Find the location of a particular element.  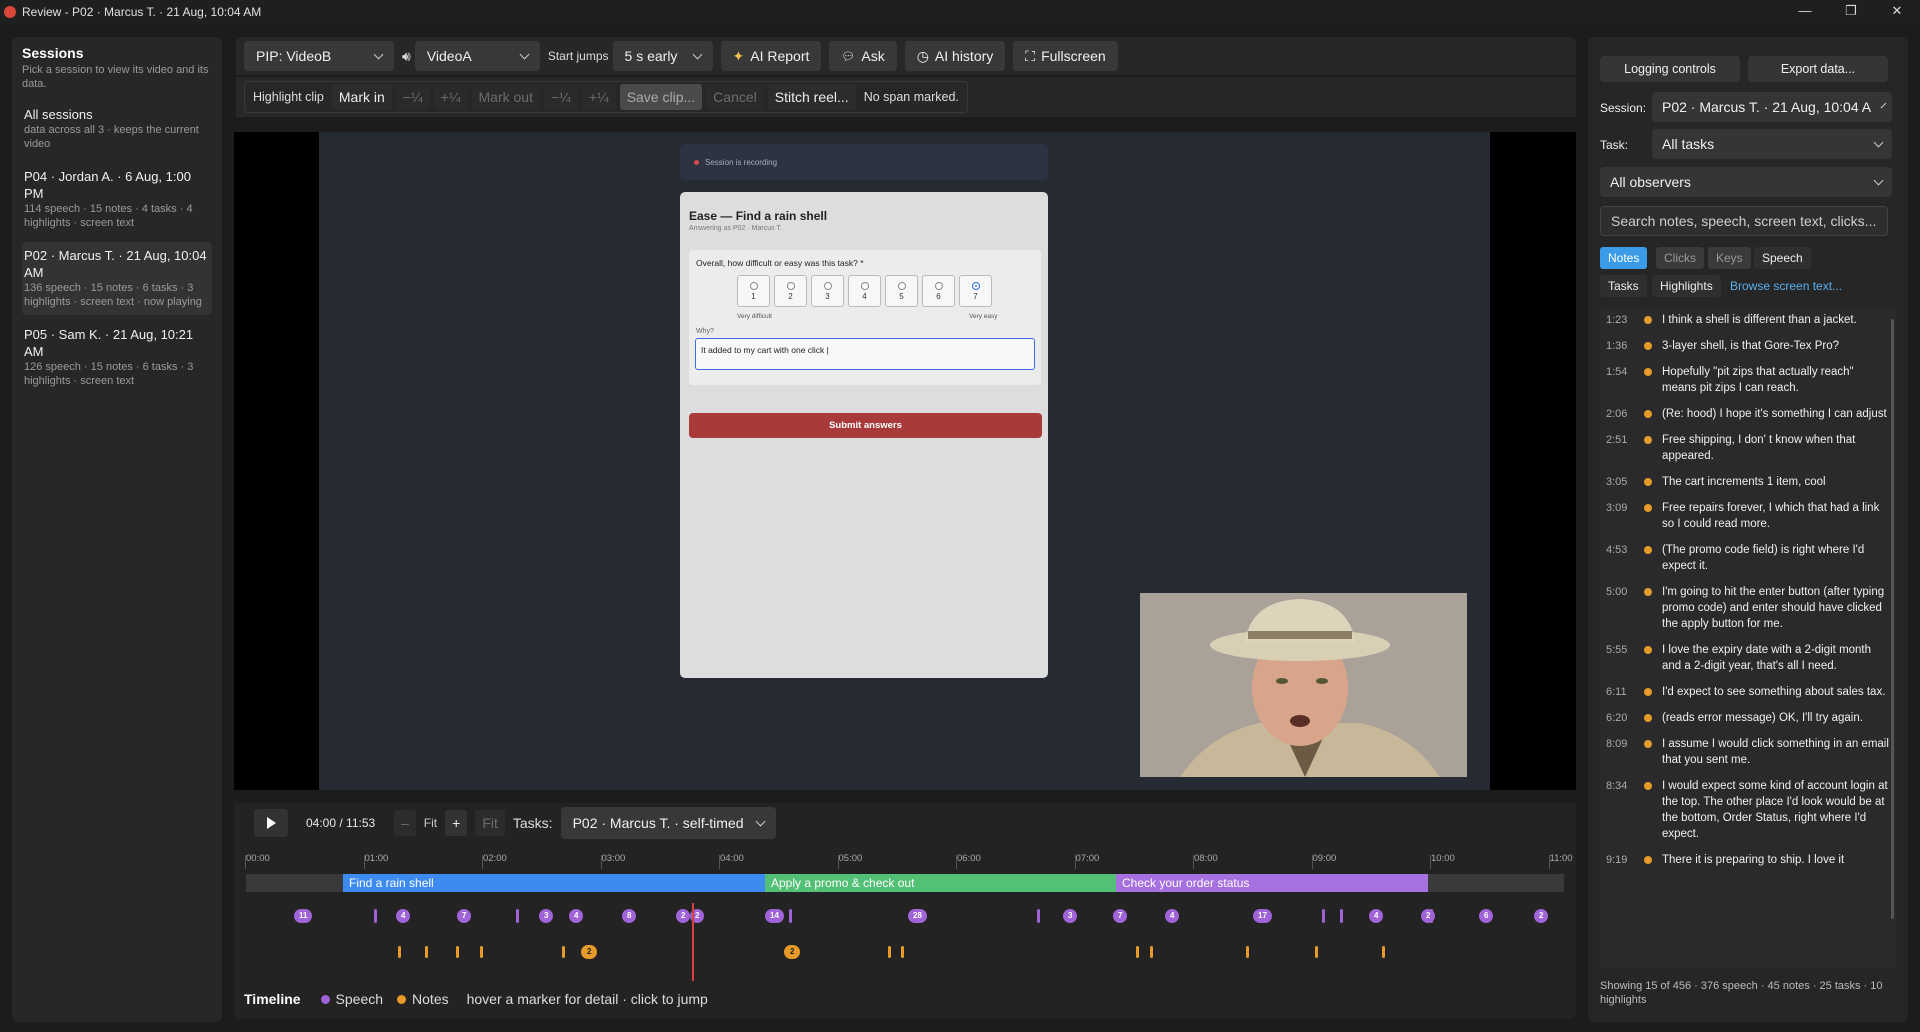

filter-keys: Keys is located at coordinates (1729, 258).